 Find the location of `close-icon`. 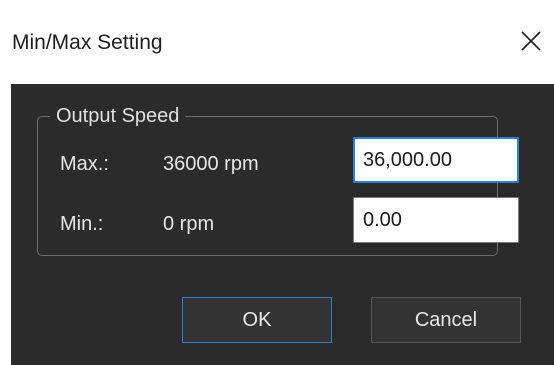

close-icon is located at coordinates (531, 41).